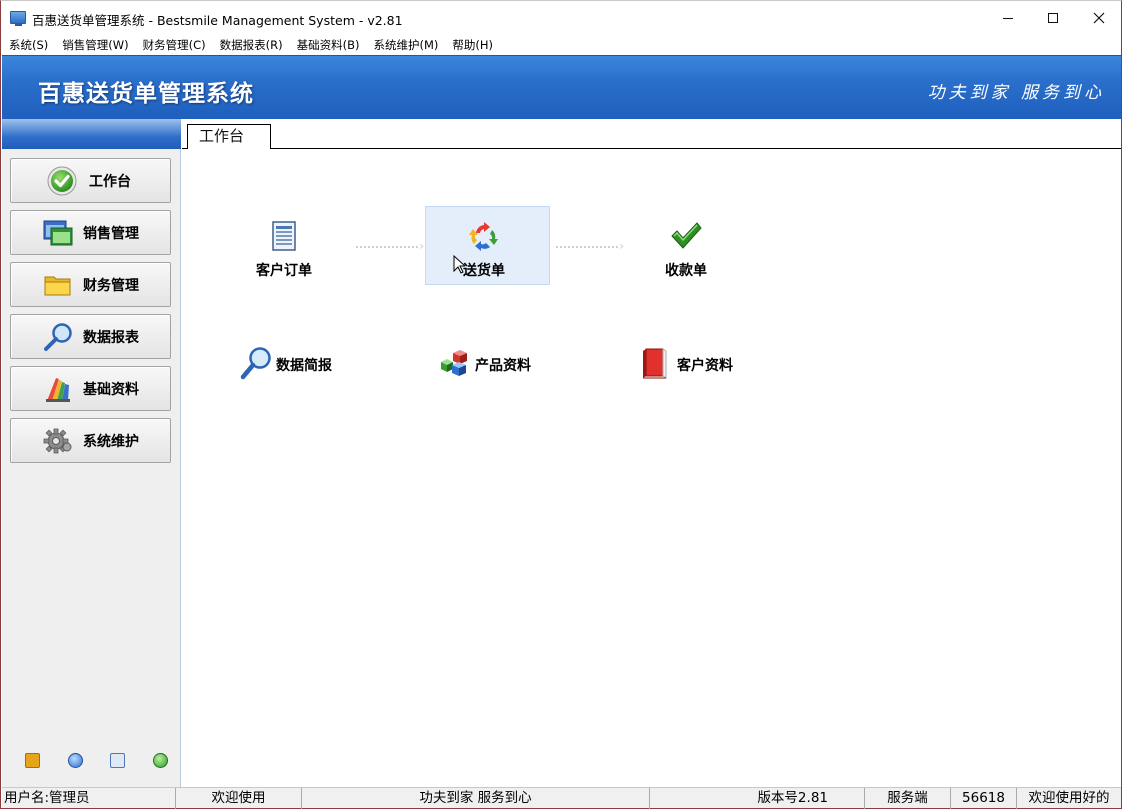 The image size is (1122, 809). I want to click on status-greeting: 欢迎使用好的, so click(1069, 798).